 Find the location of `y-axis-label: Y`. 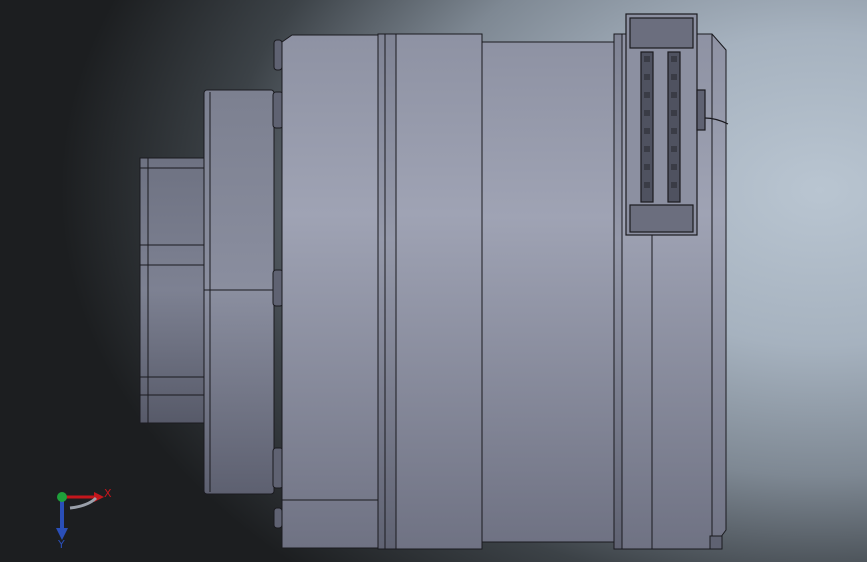

y-axis-label: Y is located at coordinates (61, 544).